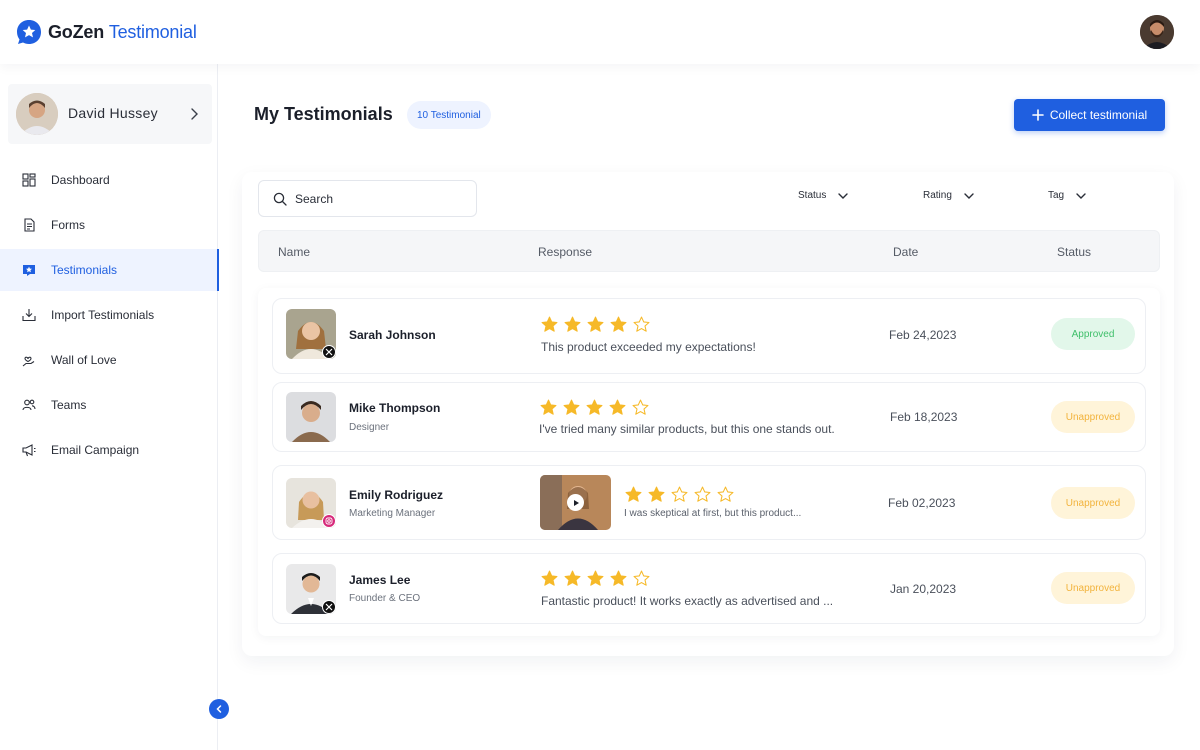  I want to click on sidebar-item-email-campaign: Email Campaign, so click(109, 450).